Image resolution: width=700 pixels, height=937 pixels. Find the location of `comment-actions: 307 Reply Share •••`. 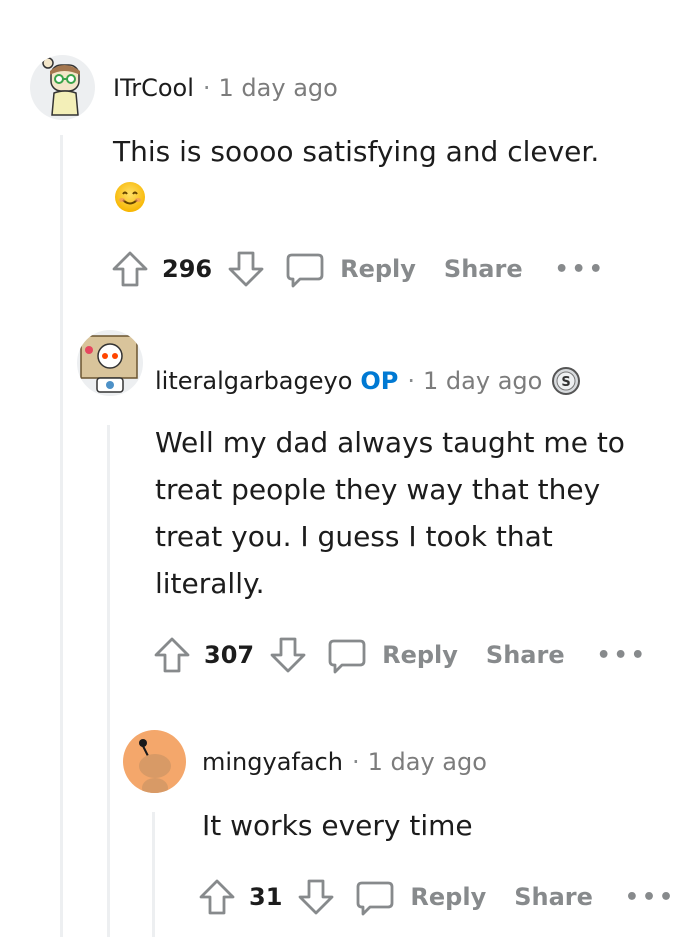

comment-actions: 307 Reply Share ••• is located at coordinates (400, 655).